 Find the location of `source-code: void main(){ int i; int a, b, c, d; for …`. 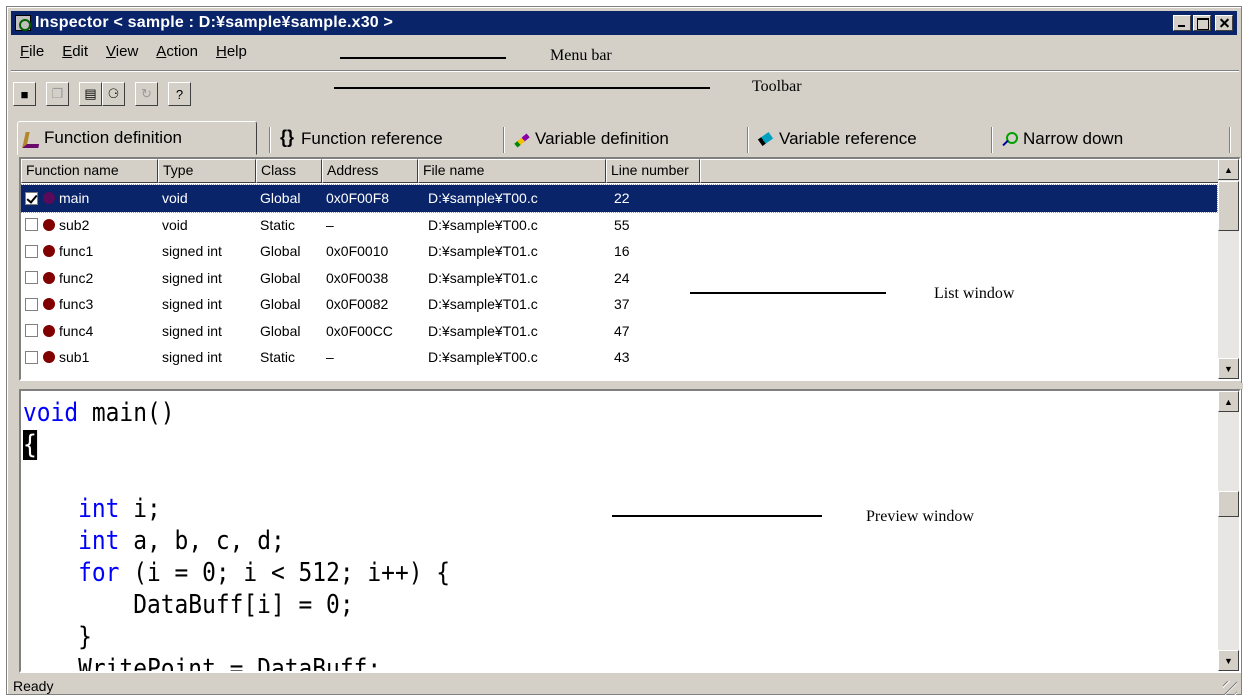

source-code: void main(){ int i; int a, b, c, d; for … is located at coordinates (237, 534).